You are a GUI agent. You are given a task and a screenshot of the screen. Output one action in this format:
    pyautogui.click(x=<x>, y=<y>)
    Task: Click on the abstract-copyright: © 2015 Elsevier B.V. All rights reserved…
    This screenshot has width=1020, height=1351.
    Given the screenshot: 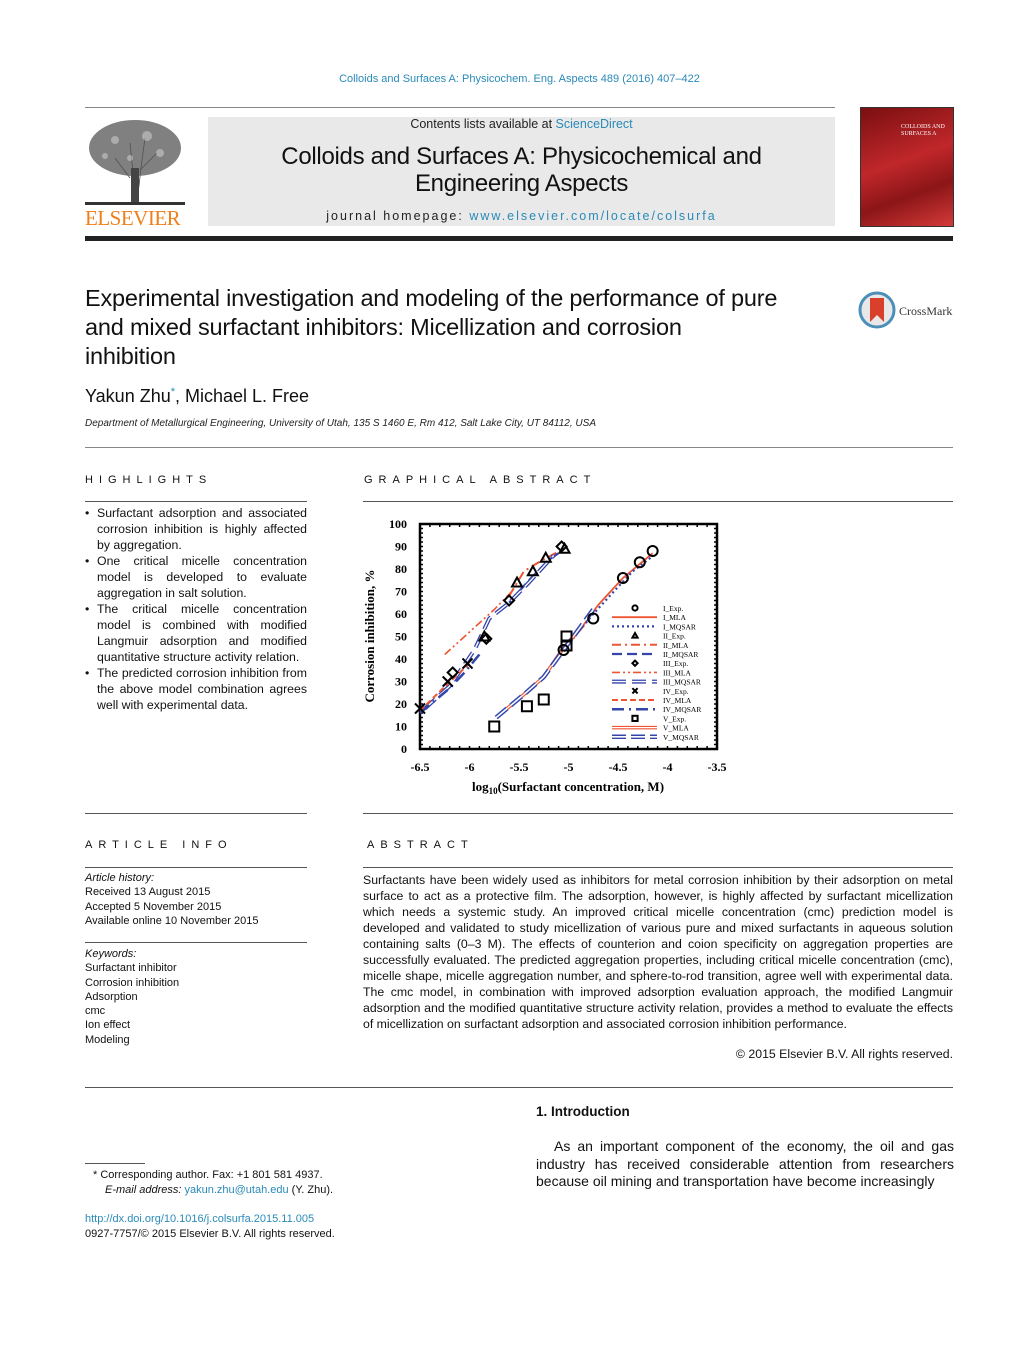 What is the action you would take?
    pyautogui.click(x=844, y=1054)
    